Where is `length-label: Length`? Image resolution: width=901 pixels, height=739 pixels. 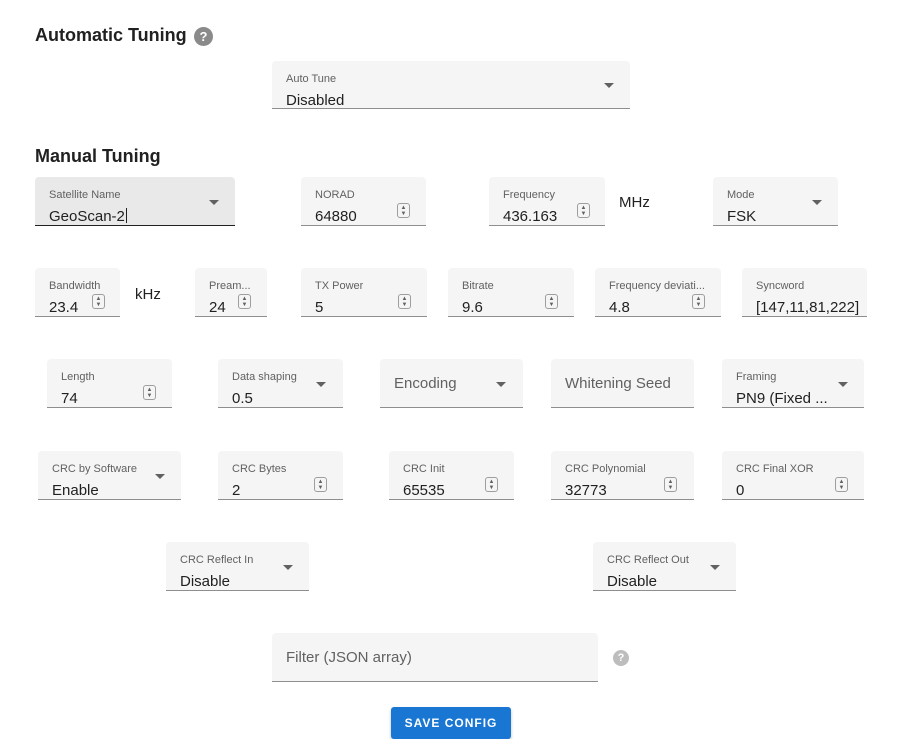 length-label: Length is located at coordinates (78, 377).